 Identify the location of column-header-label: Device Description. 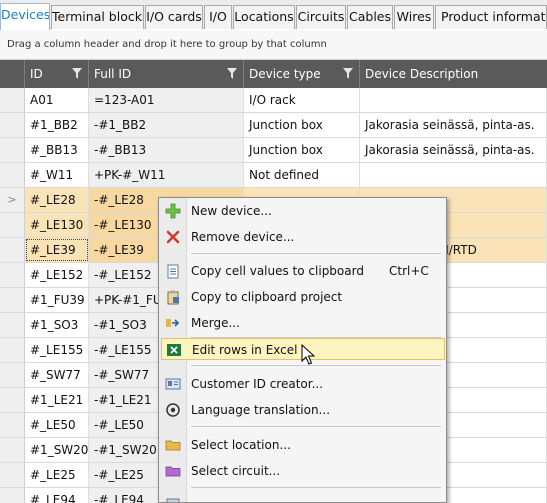
(422, 74).